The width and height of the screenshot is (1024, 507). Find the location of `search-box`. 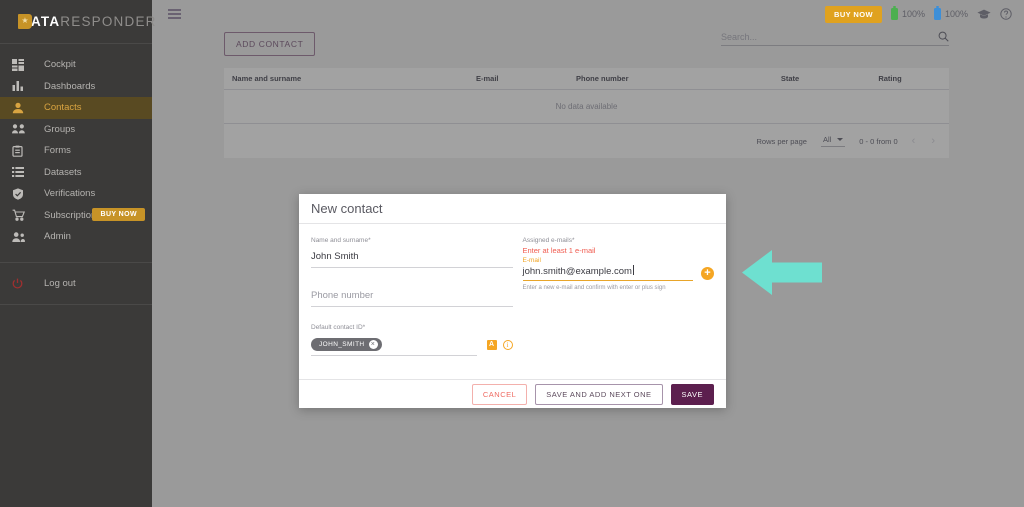

search-box is located at coordinates (835, 38).